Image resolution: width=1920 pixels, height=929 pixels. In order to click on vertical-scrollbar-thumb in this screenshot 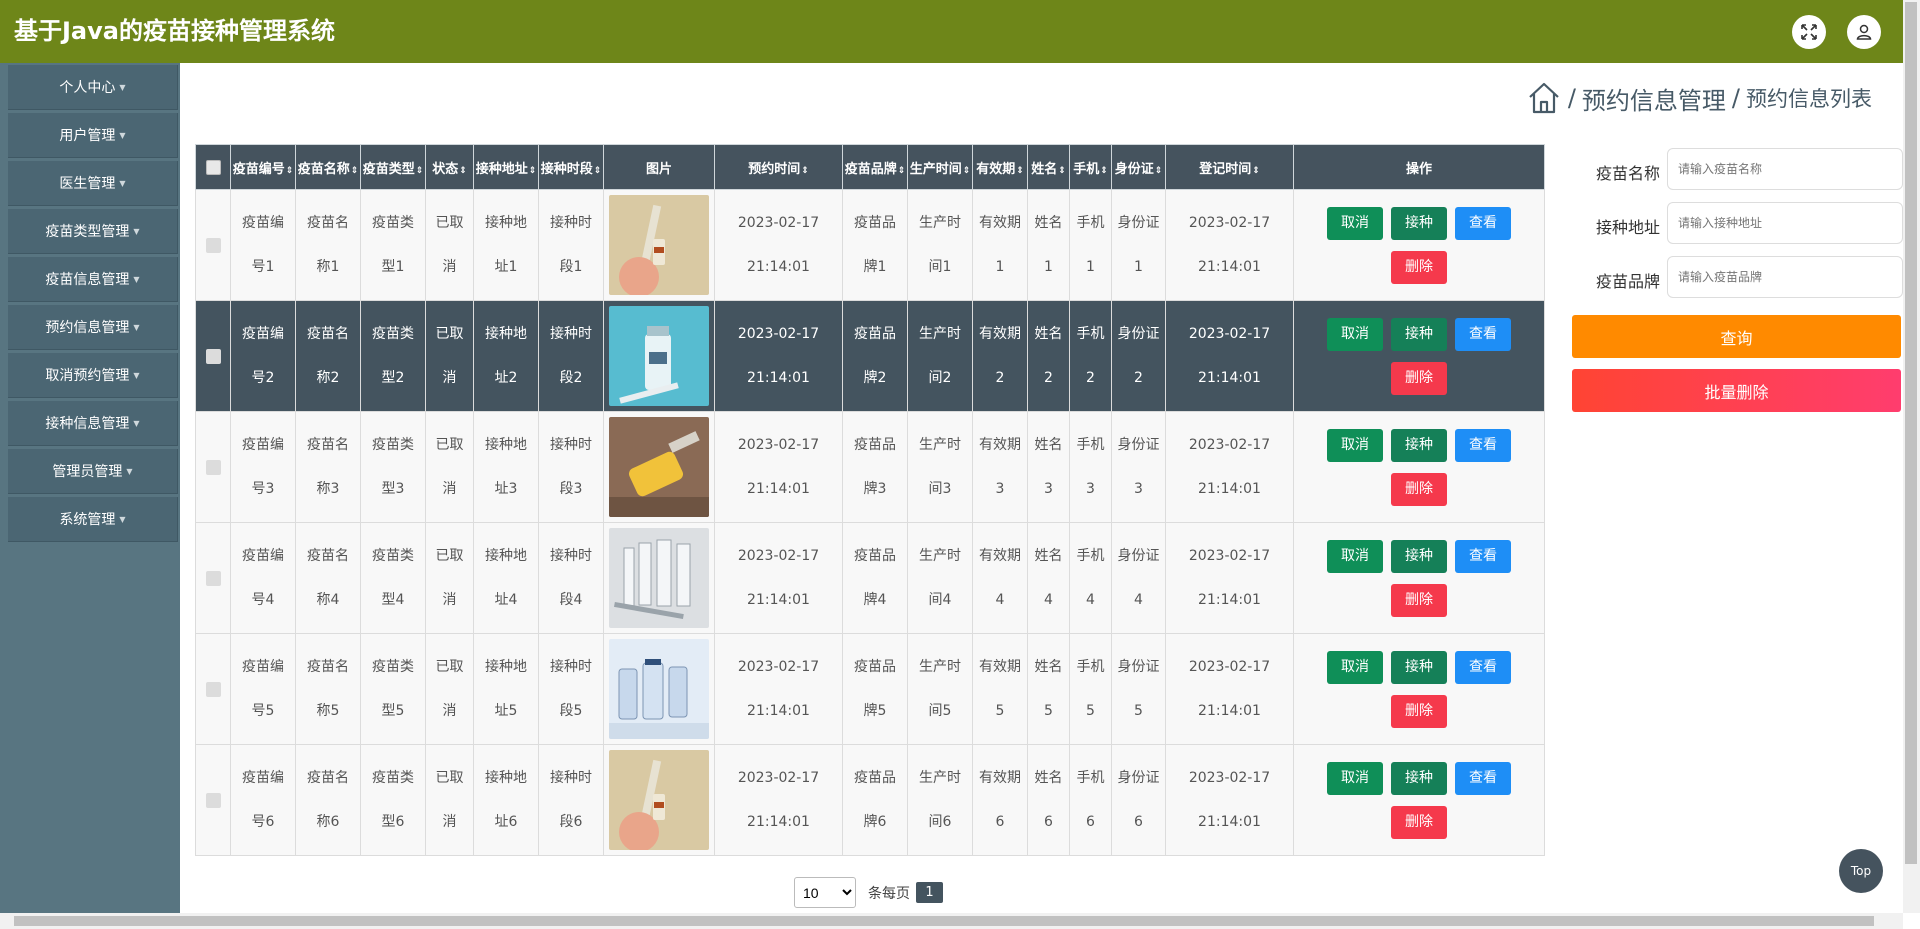, I will do `click(1911, 433)`.